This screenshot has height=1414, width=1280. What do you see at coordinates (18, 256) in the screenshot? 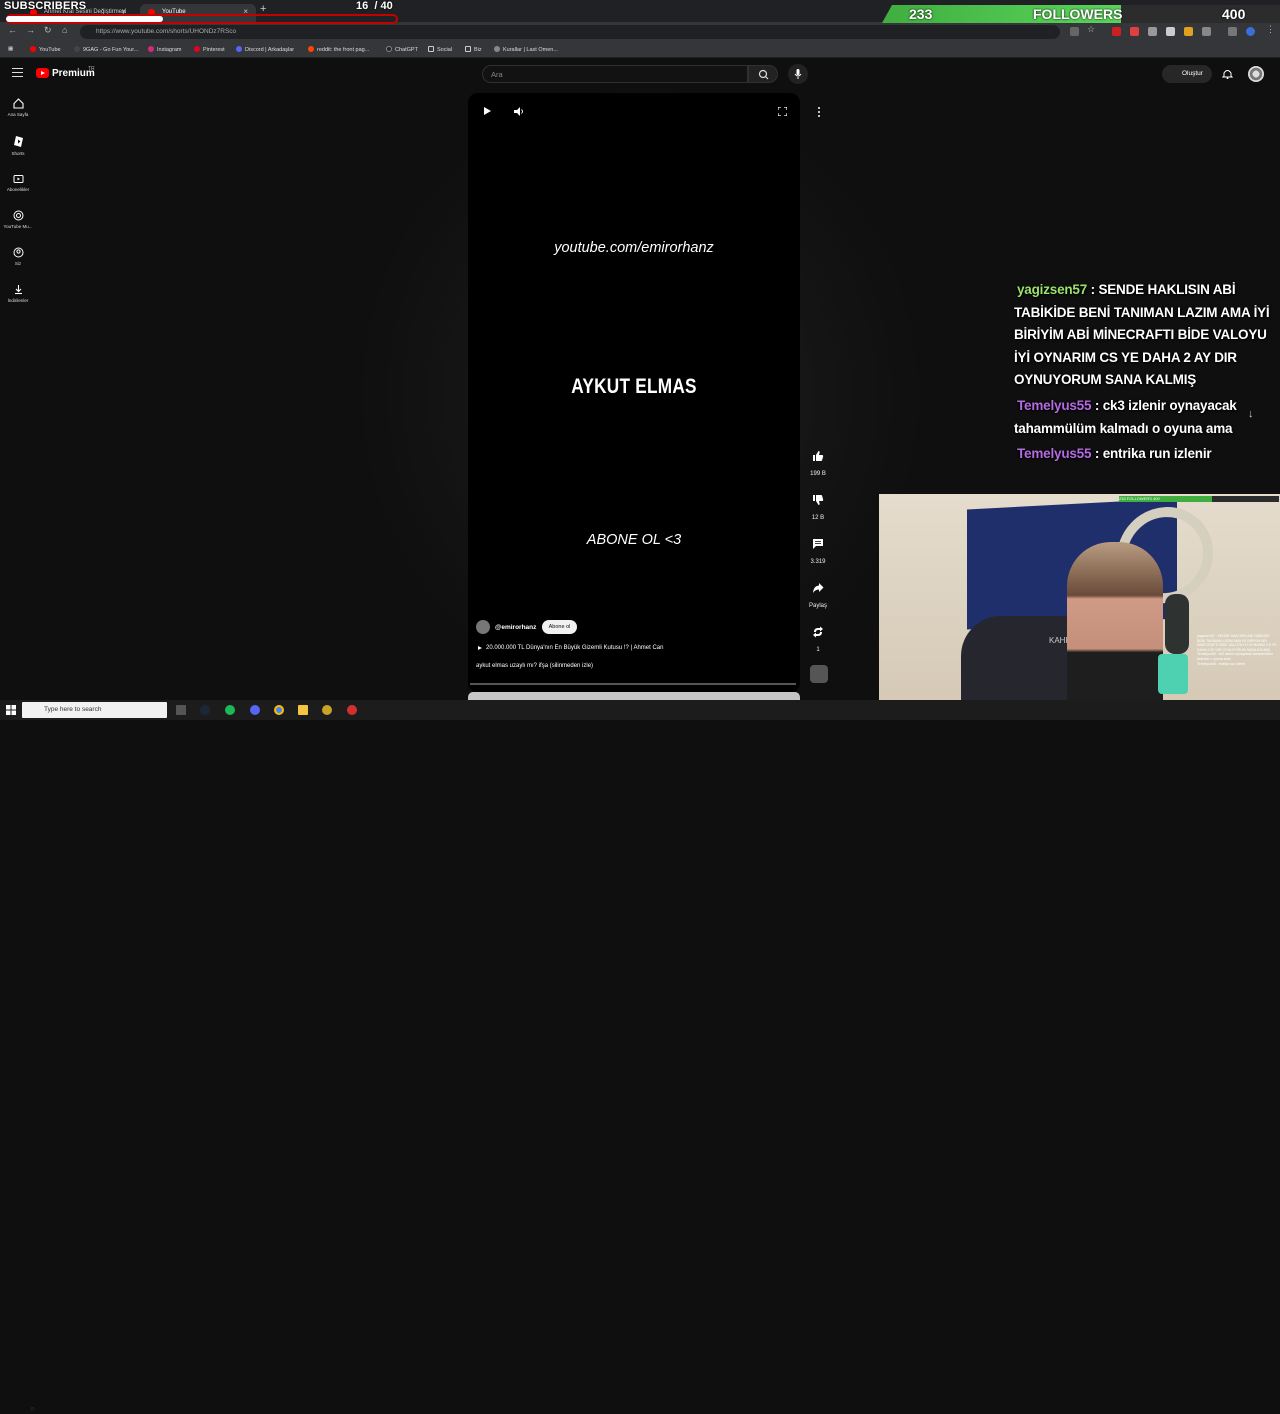
I see `sidebar-item-you: Siz` at bounding box center [18, 256].